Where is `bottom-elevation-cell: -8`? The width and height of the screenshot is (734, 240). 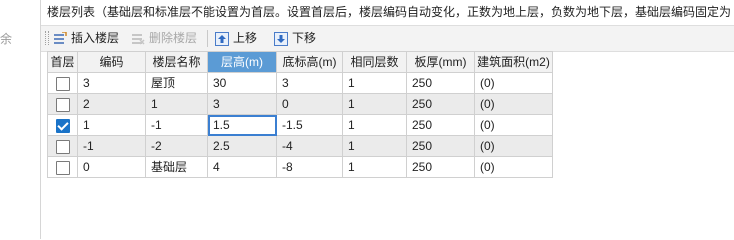
bottom-elevation-cell: -8 is located at coordinates (309, 167).